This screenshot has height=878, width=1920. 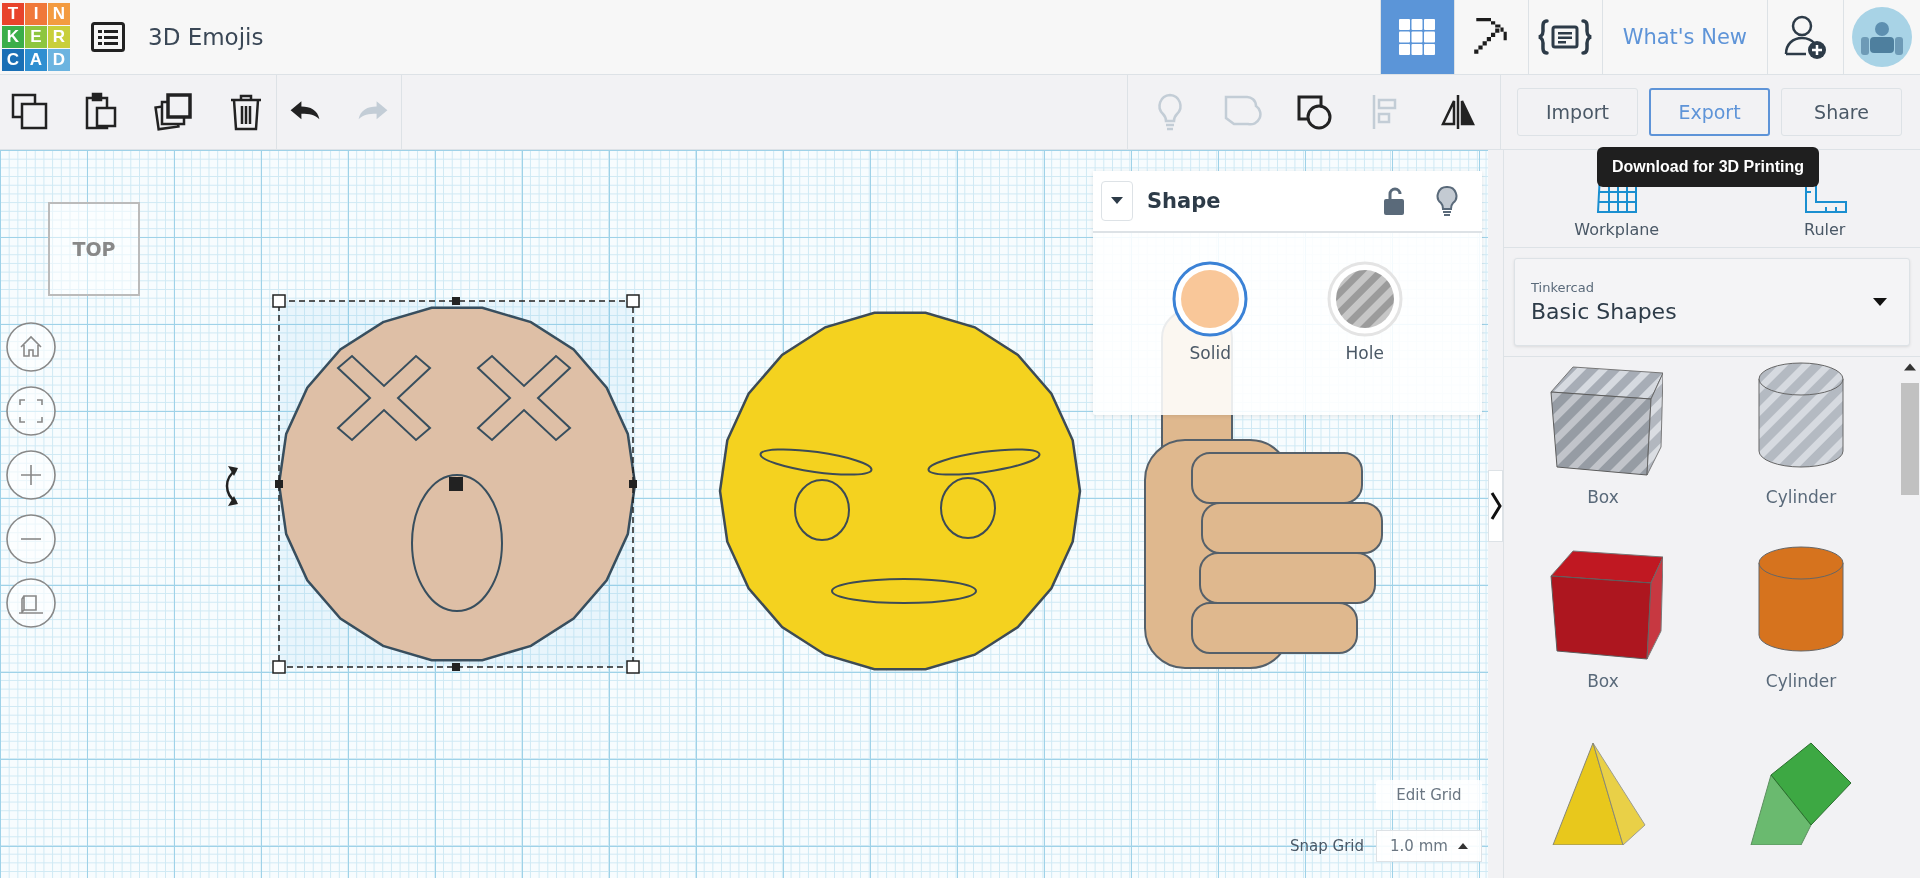 What do you see at coordinates (59, 37) in the screenshot?
I see `logo-letter: R` at bounding box center [59, 37].